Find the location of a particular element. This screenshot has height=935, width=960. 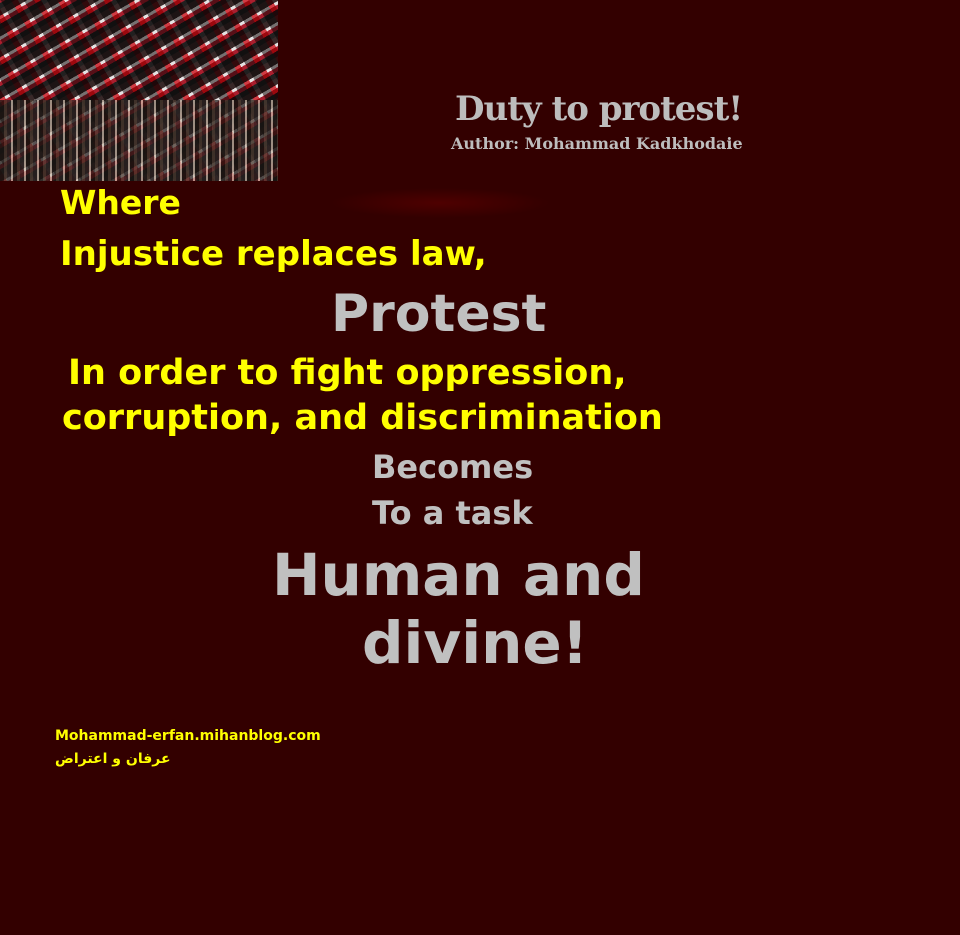

poem-line-oppression: In order to fight oppression, is located at coordinates (347, 373).